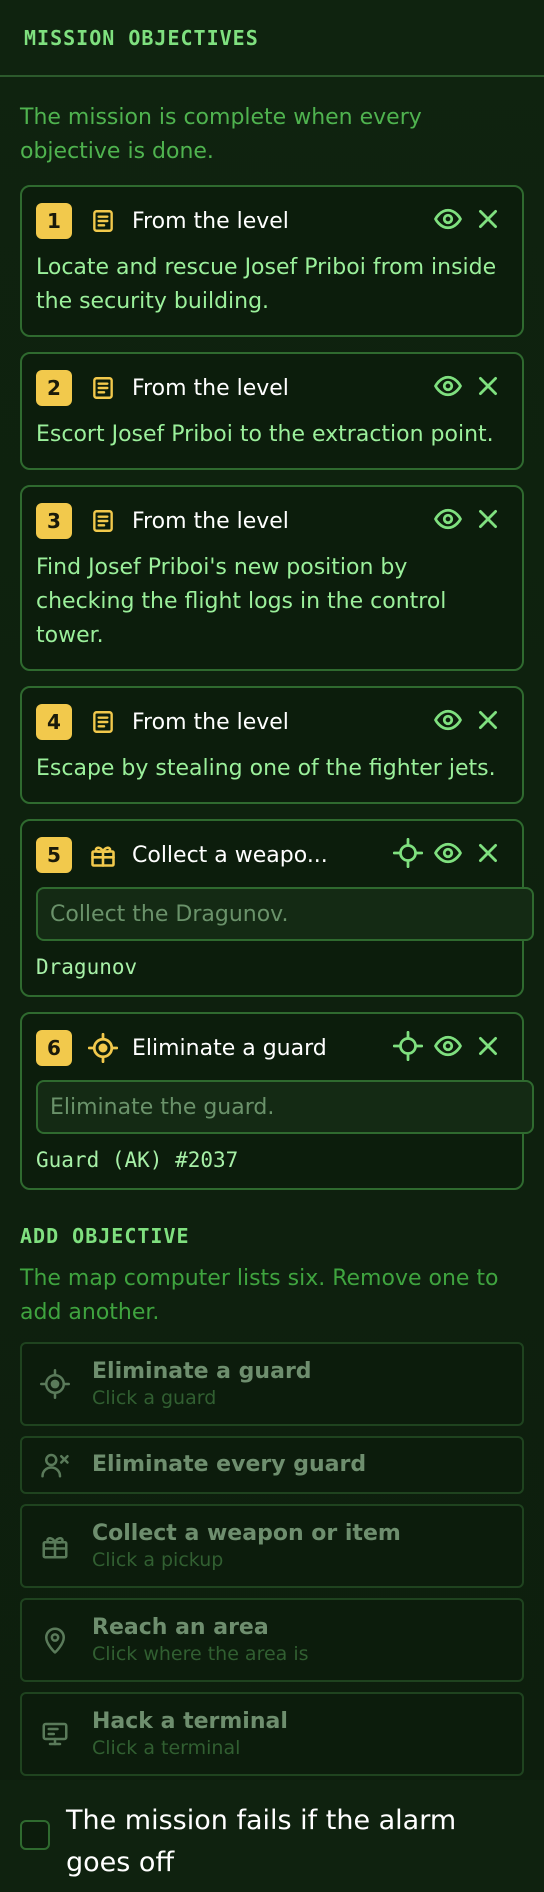 This screenshot has height=1892, width=544. Describe the element at coordinates (202, 1371) in the screenshot. I see `add-item-label: Eliminate a guard` at that location.